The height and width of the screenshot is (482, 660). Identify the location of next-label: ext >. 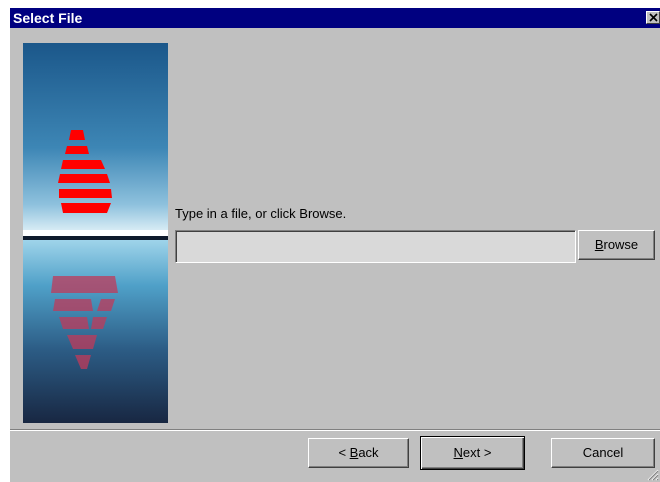
(477, 452).